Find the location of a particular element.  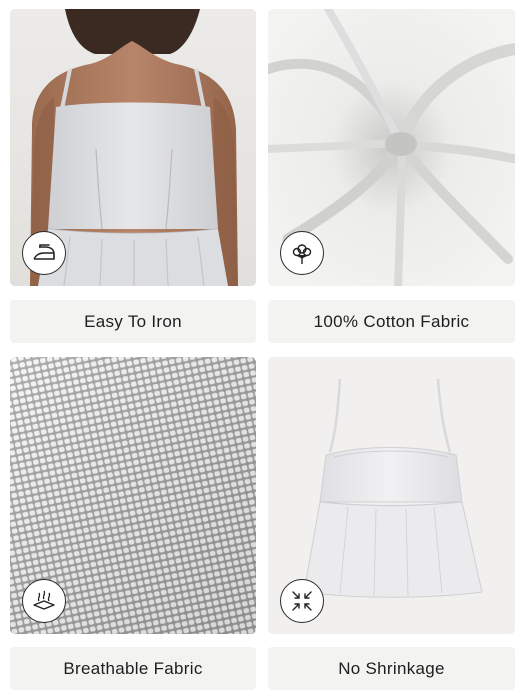

easy-to-iron-label: Easy To Iron is located at coordinates (133, 321).